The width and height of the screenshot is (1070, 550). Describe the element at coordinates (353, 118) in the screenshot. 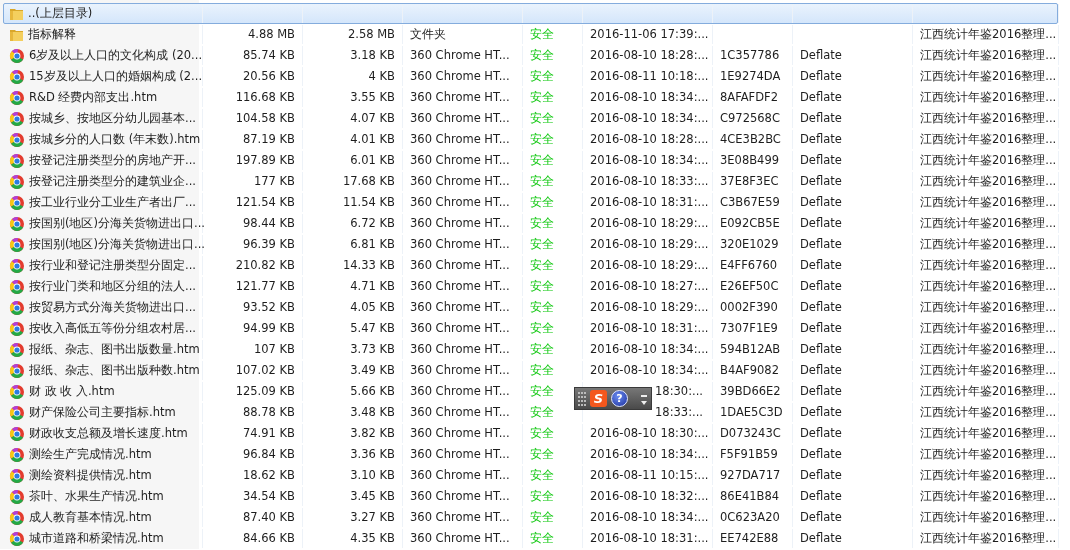

I see `table-cell: 4.07 KB` at that location.